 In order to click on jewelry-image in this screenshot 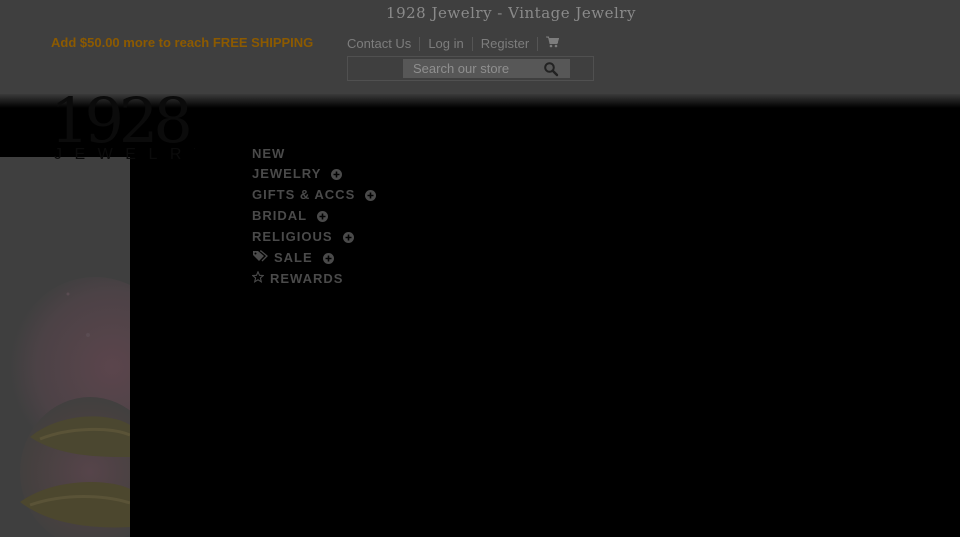, I will do `click(75, 410)`.